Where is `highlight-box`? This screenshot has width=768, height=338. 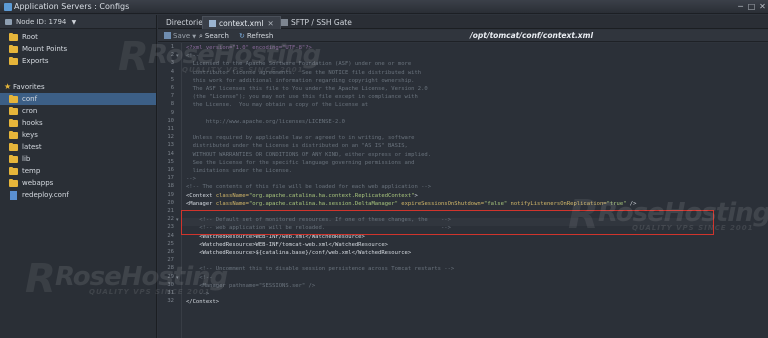
highlight-box is located at coordinates (447, 222).